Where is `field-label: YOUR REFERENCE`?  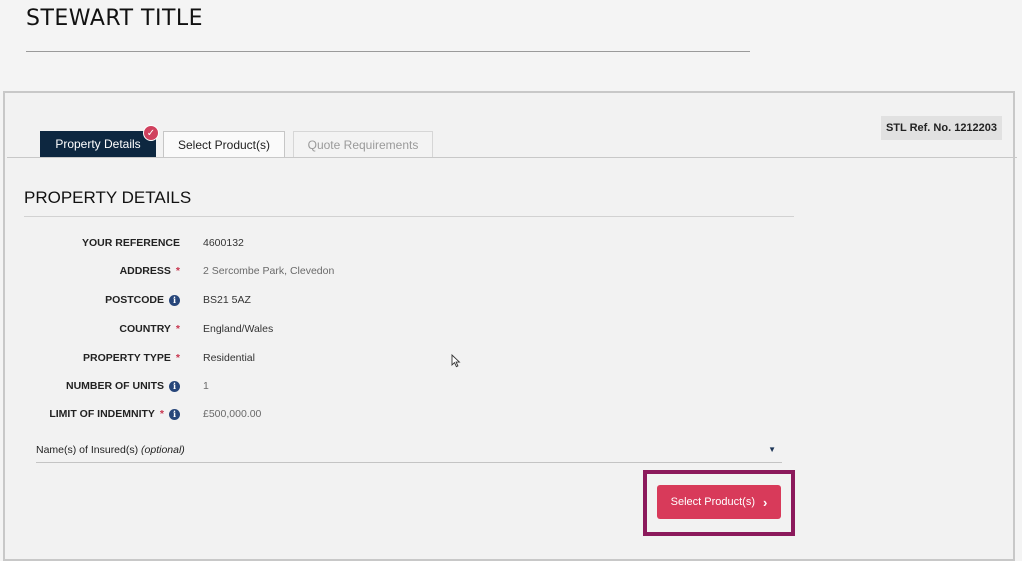
field-label: YOUR REFERENCE is located at coordinates (130, 243).